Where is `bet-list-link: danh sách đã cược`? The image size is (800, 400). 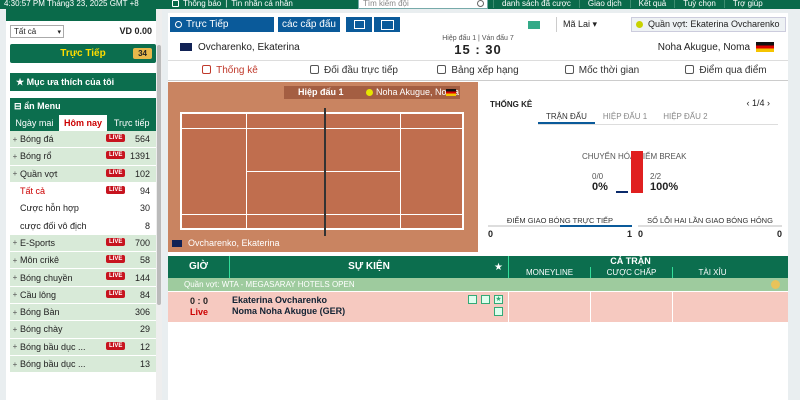
bet-list-link: danh sách đã cược is located at coordinates (536, 4).